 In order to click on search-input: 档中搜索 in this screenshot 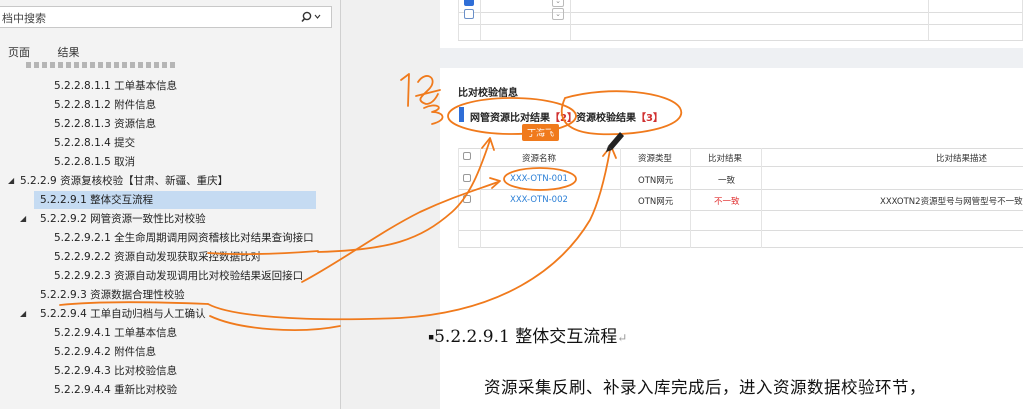, I will do `click(166, 17)`.